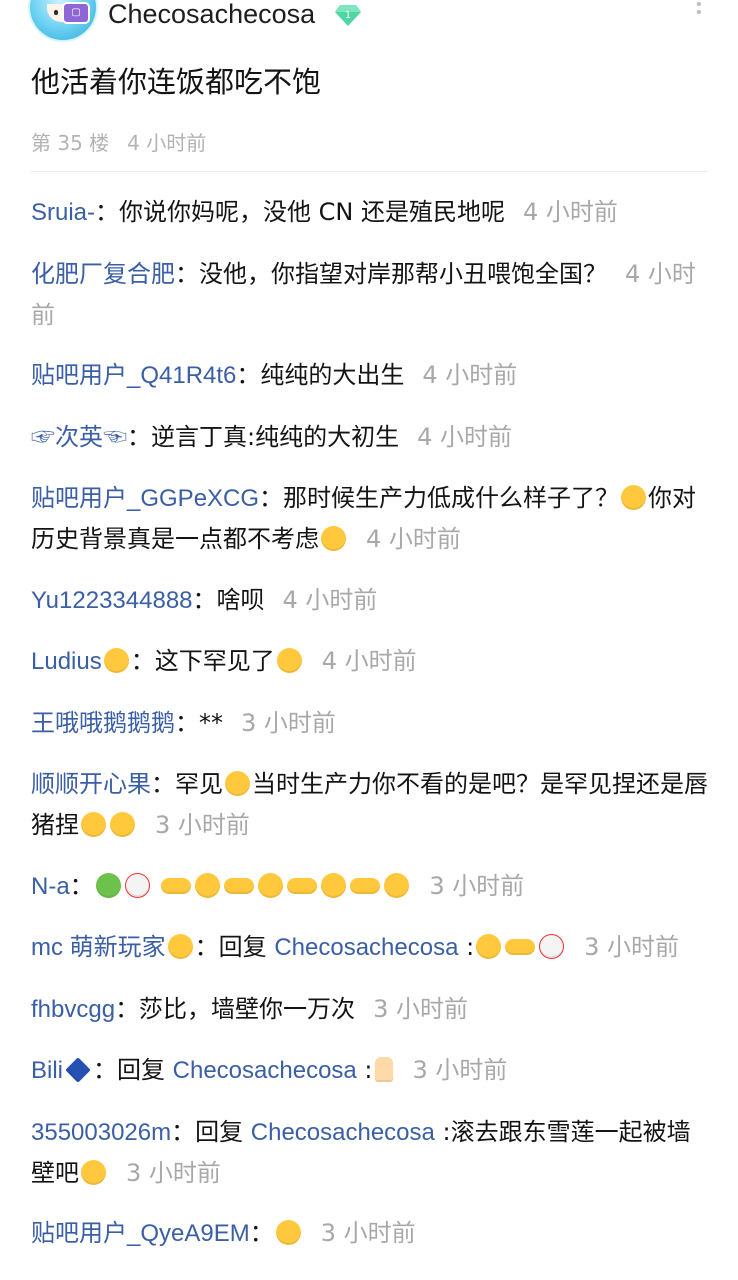 This screenshot has width=738, height=1280. I want to click on reply-item: mc 萌新玩家 ：回复 Checosachecosa : 3 小时前, so click(370, 947).